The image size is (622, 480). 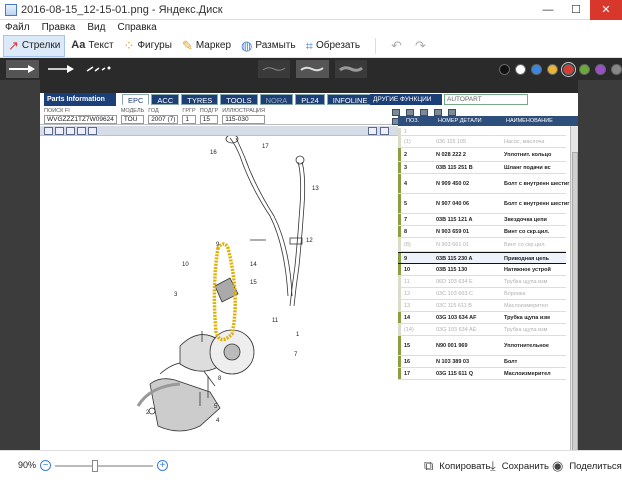 What do you see at coordinates (482, 362) in the screenshot?
I see `table-row: 16 N 103 389 03 Болт` at bounding box center [482, 362].